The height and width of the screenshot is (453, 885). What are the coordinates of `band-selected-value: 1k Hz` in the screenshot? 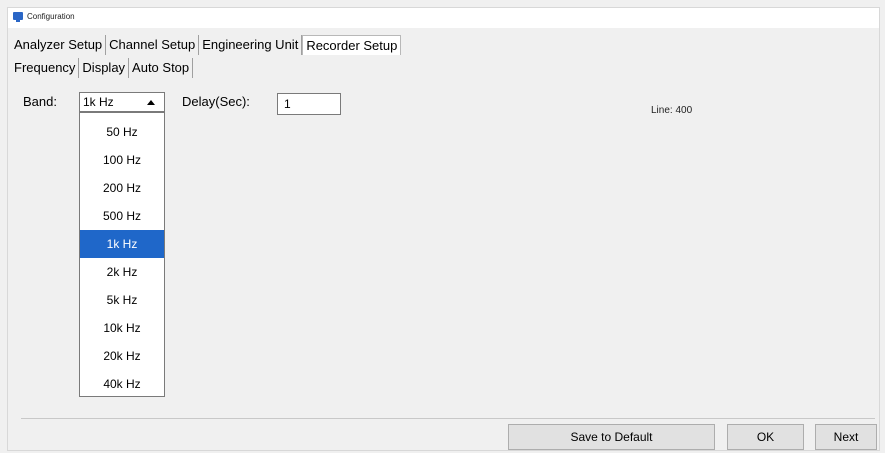 It's located at (98, 102).